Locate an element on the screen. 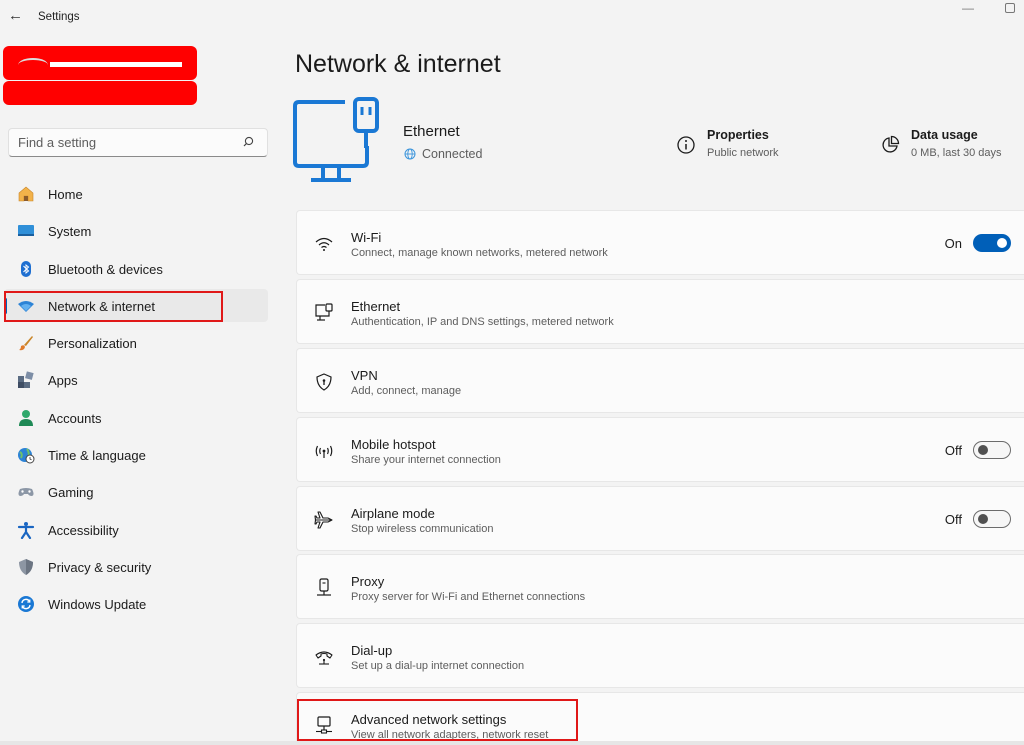 This screenshot has height=745, width=1024. sidebar-item-personalization: Personalization is located at coordinates (136, 342).